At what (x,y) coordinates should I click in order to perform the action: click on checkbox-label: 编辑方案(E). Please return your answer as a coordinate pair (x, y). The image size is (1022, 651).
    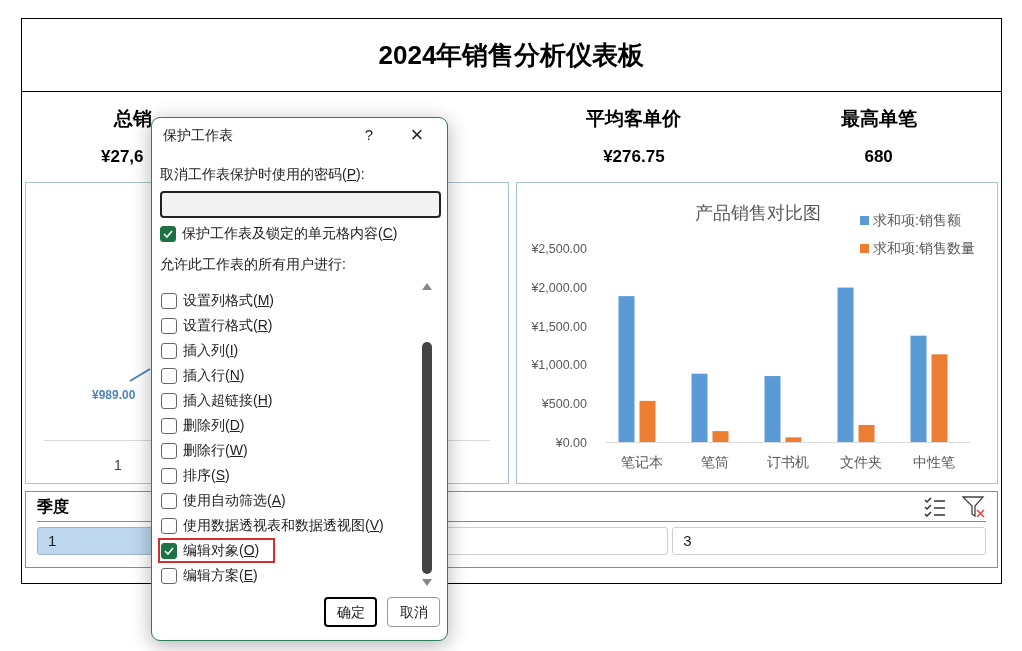
    Looking at the image, I should click on (220, 575).